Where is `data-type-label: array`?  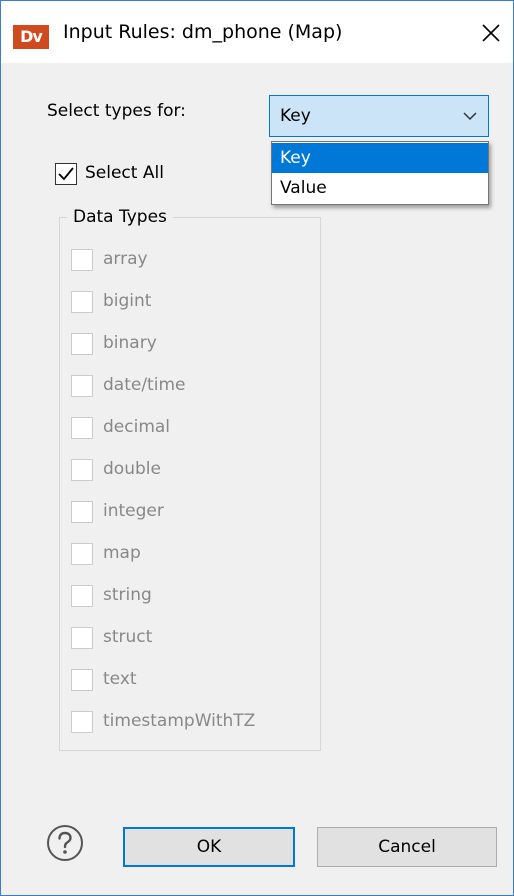
data-type-label: array is located at coordinates (125, 259).